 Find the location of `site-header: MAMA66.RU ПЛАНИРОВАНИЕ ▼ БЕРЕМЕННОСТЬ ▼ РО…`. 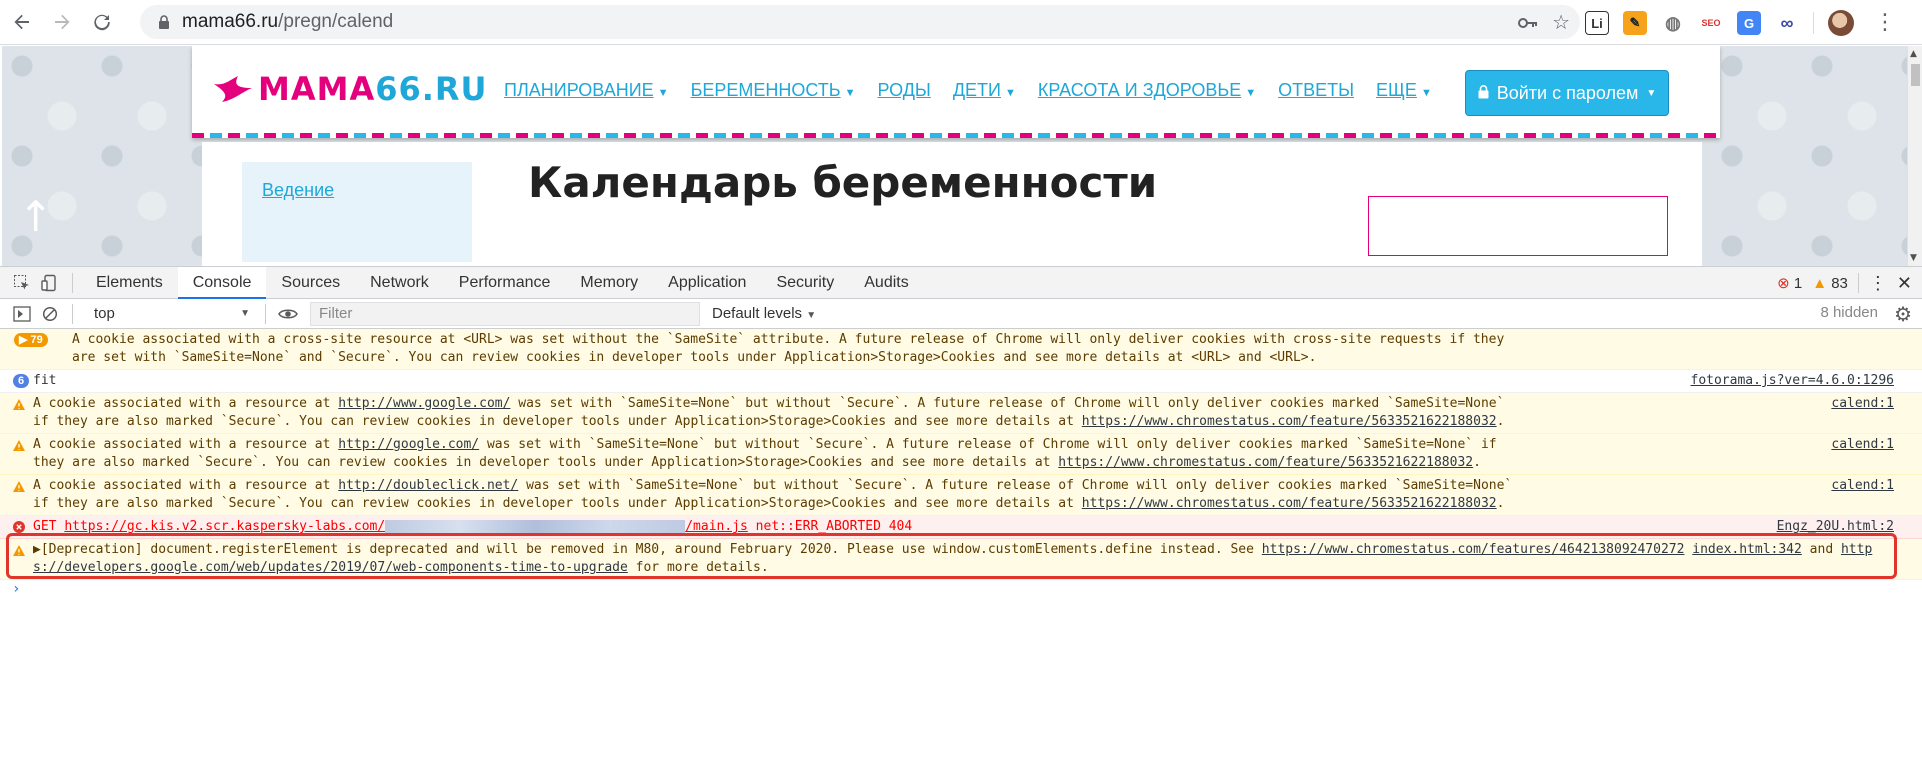

site-header: MAMA66.RU ПЛАНИРОВАНИЕ ▼ БЕРЕМЕННОСТЬ ▼ РО… is located at coordinates (956, 92).